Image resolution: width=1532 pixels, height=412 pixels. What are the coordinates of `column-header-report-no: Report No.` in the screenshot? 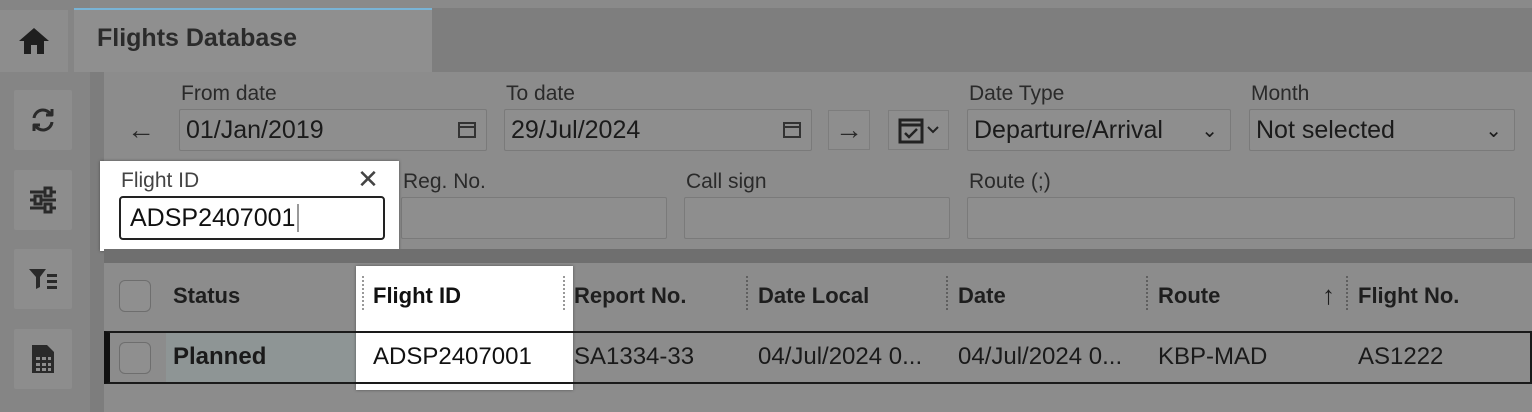 It's located at (630, 296).